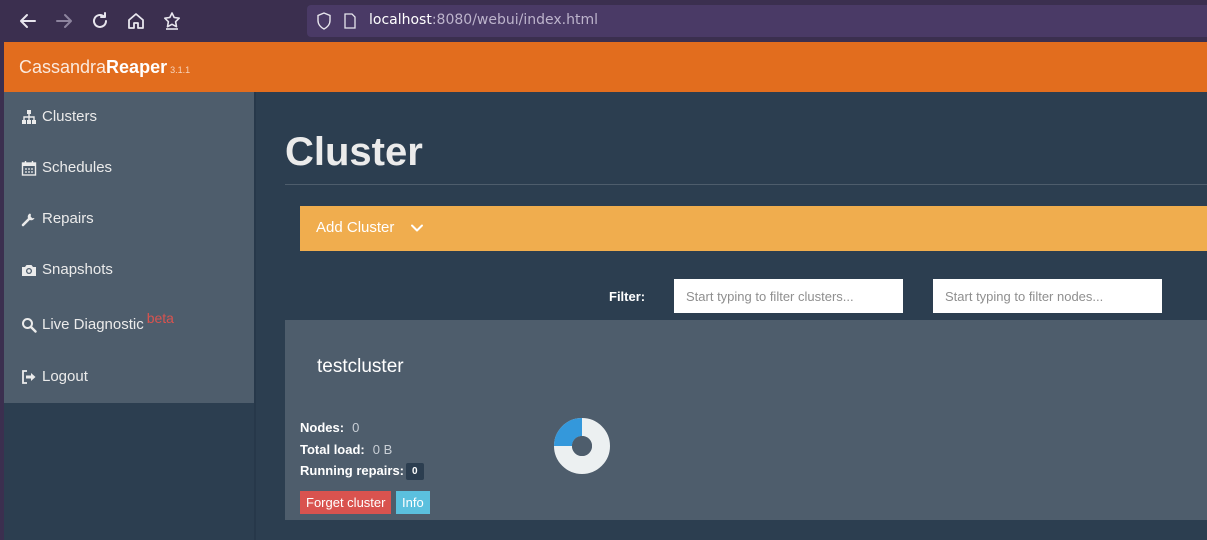 This screenshot has width=1207, height=540. What do you see at coordinates (129, 117) in the screenshot?
I see `sidebar-item-clusters: Clusters` at bounding box center [129, 117].